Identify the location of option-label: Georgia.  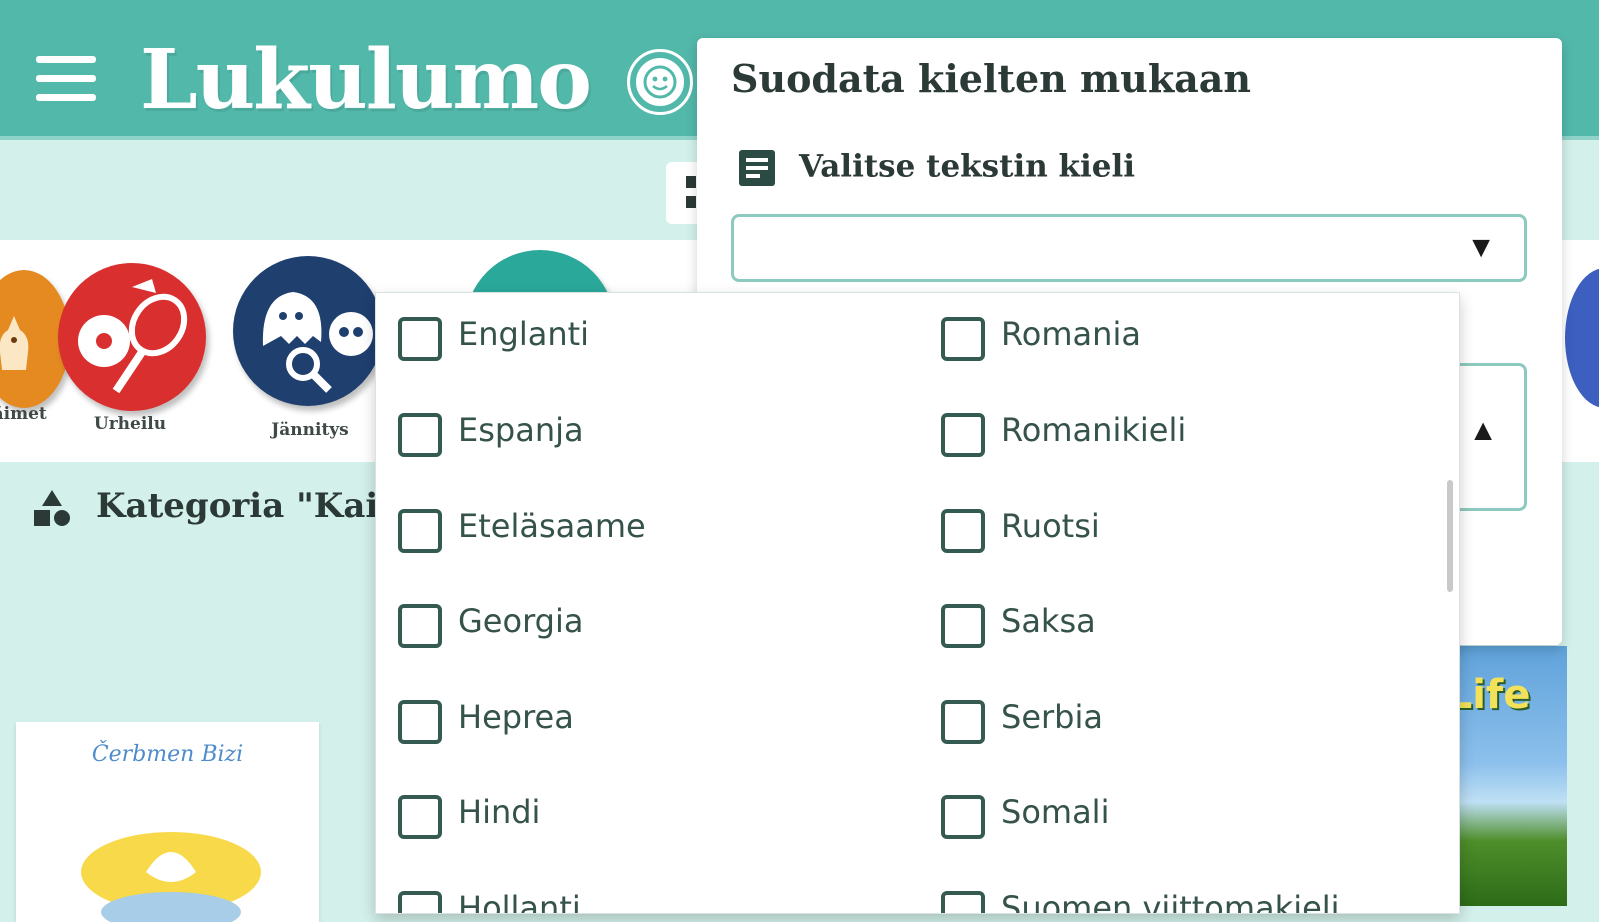
(521, 621).